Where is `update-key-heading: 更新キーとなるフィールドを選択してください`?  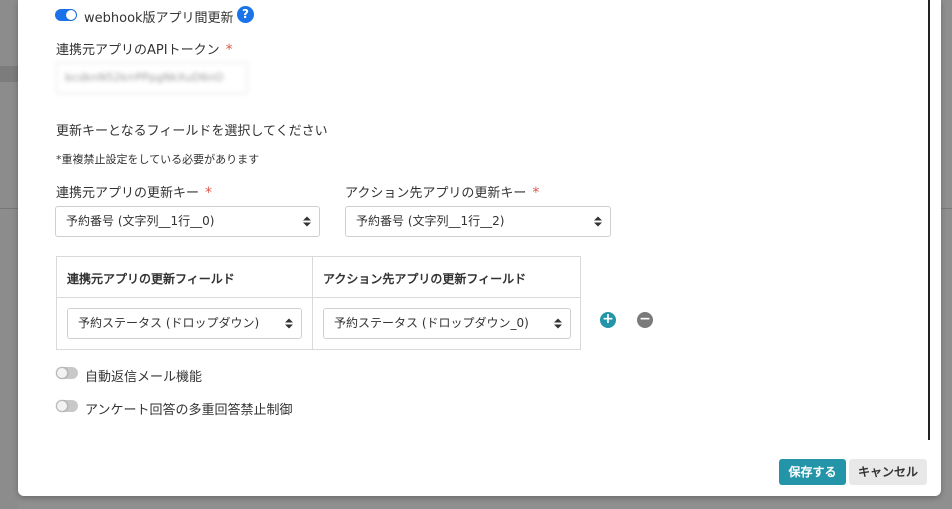
update-key-heading: 更新キーとなるフィールドを選択してください is located at coordinates (192, 131).